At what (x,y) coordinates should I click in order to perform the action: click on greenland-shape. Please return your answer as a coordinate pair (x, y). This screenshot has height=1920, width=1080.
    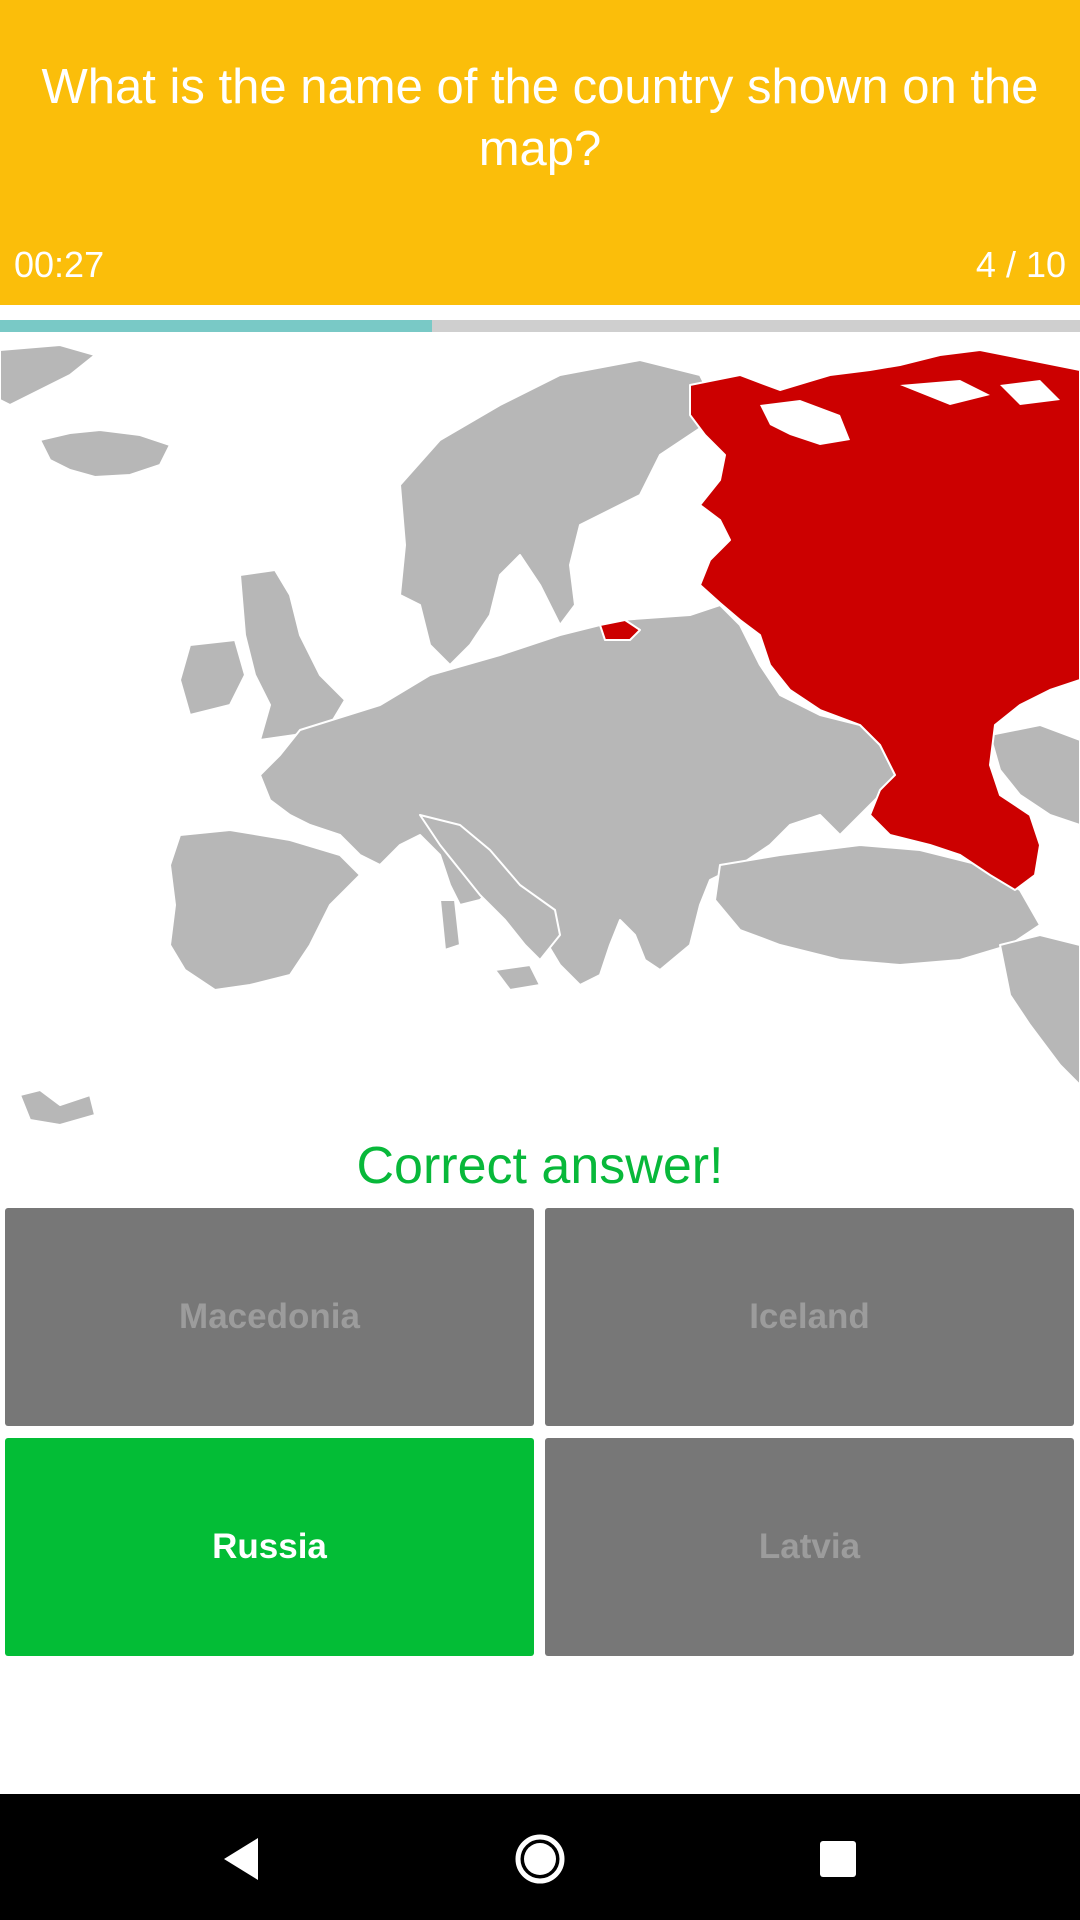
    Looking at the image, I should click on (48, 375).